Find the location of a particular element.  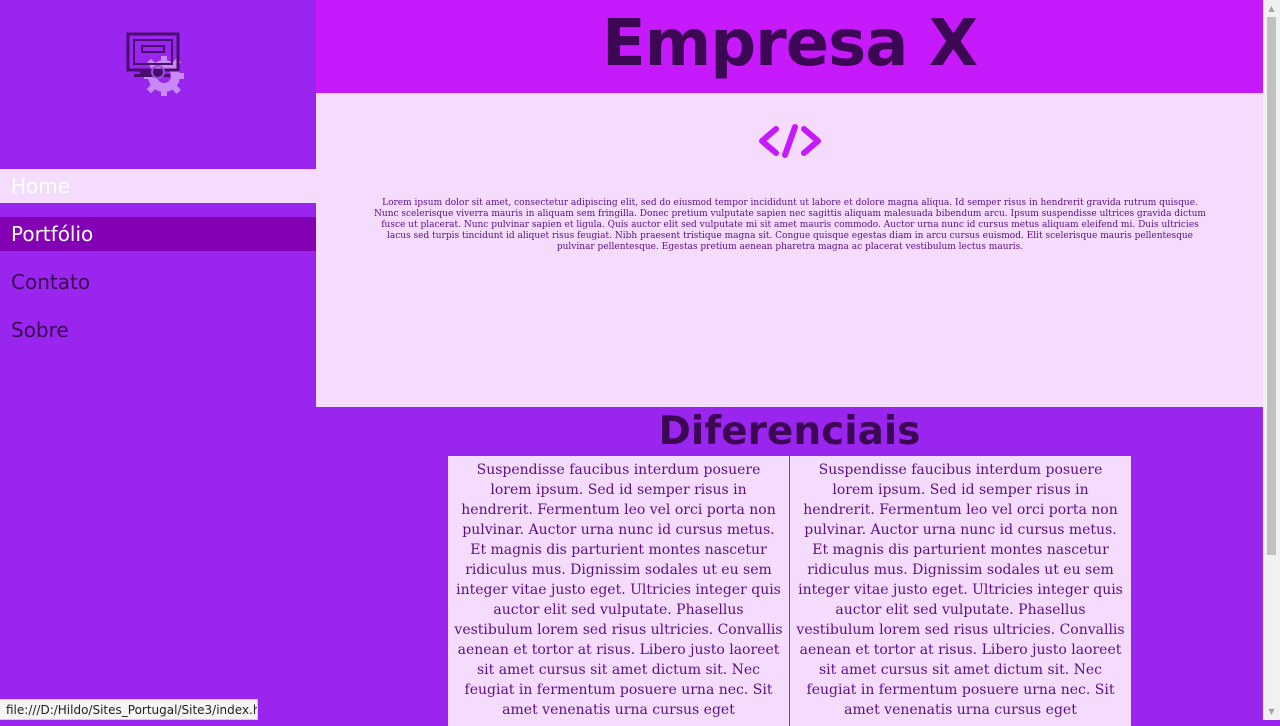

nav-item-portfolio: Portfólio is located at coordinates (158, 234).